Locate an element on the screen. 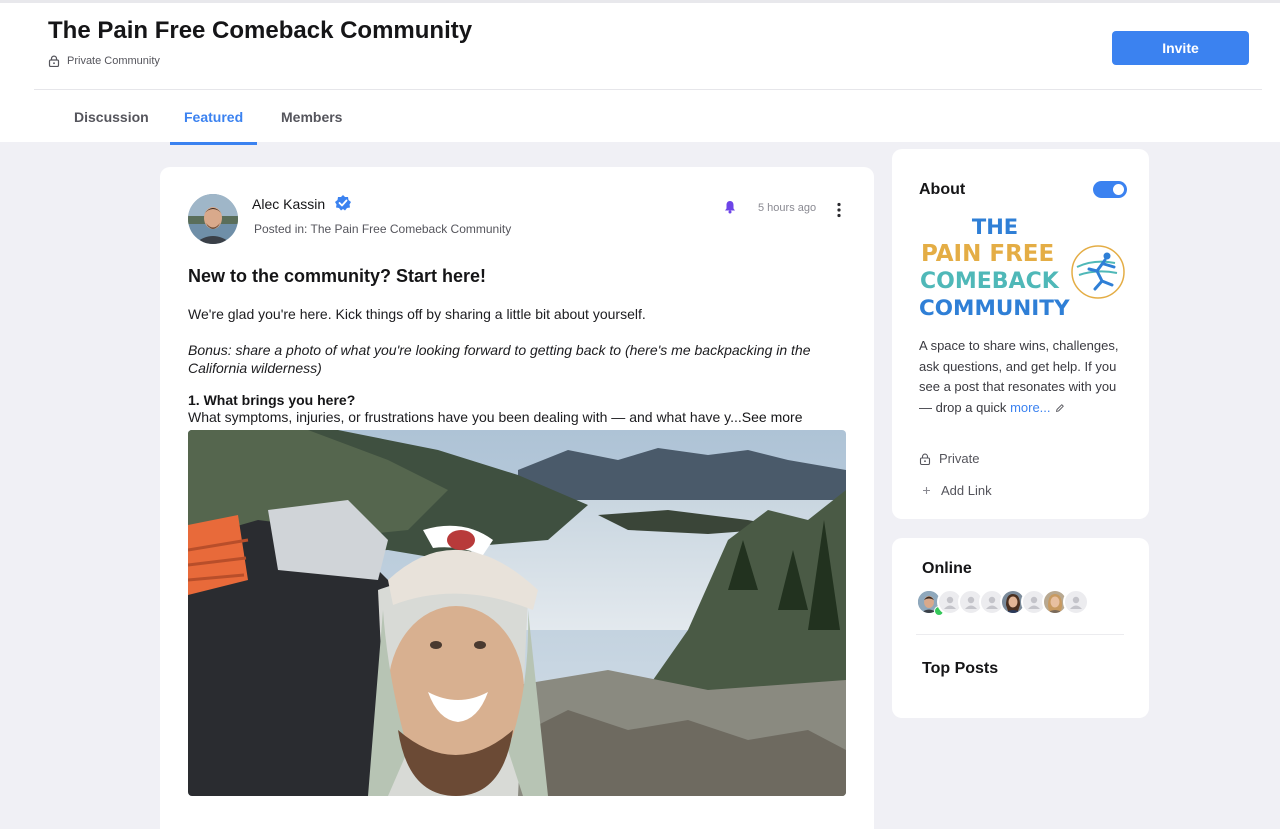  community-title: The Pain Free Comeback Community is located at coordinates (260, 30).